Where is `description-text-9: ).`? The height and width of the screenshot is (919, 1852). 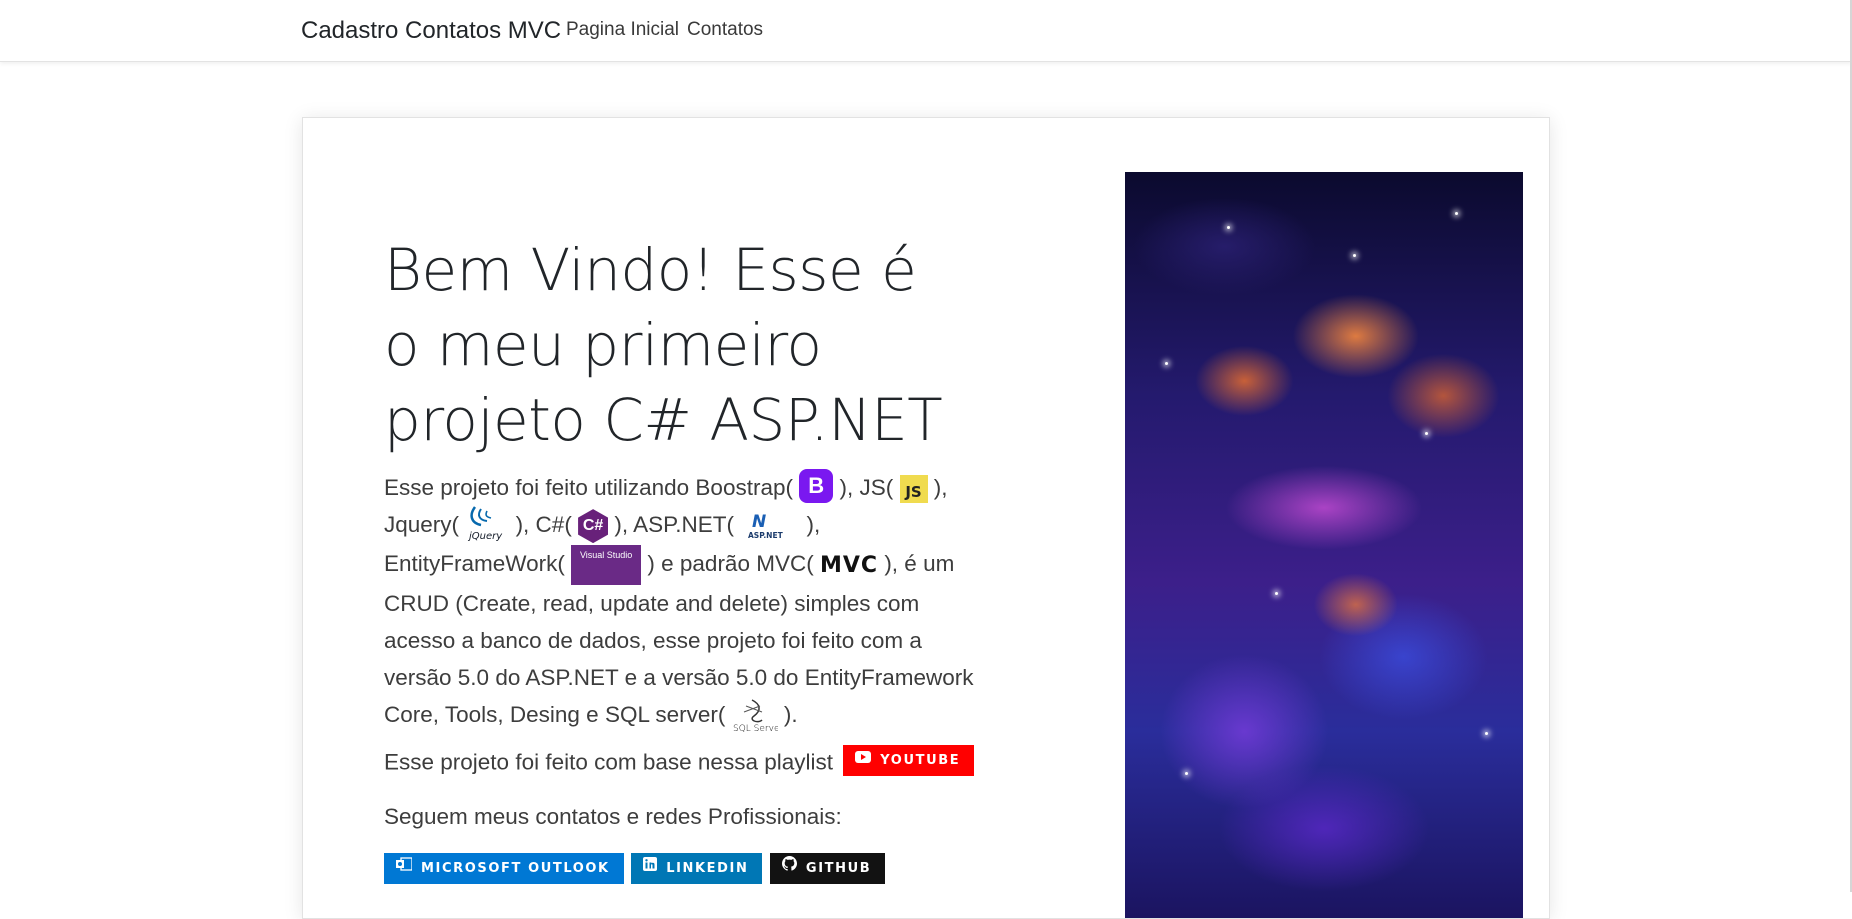 description-text-9: ). is located at coordinates (790, 715).